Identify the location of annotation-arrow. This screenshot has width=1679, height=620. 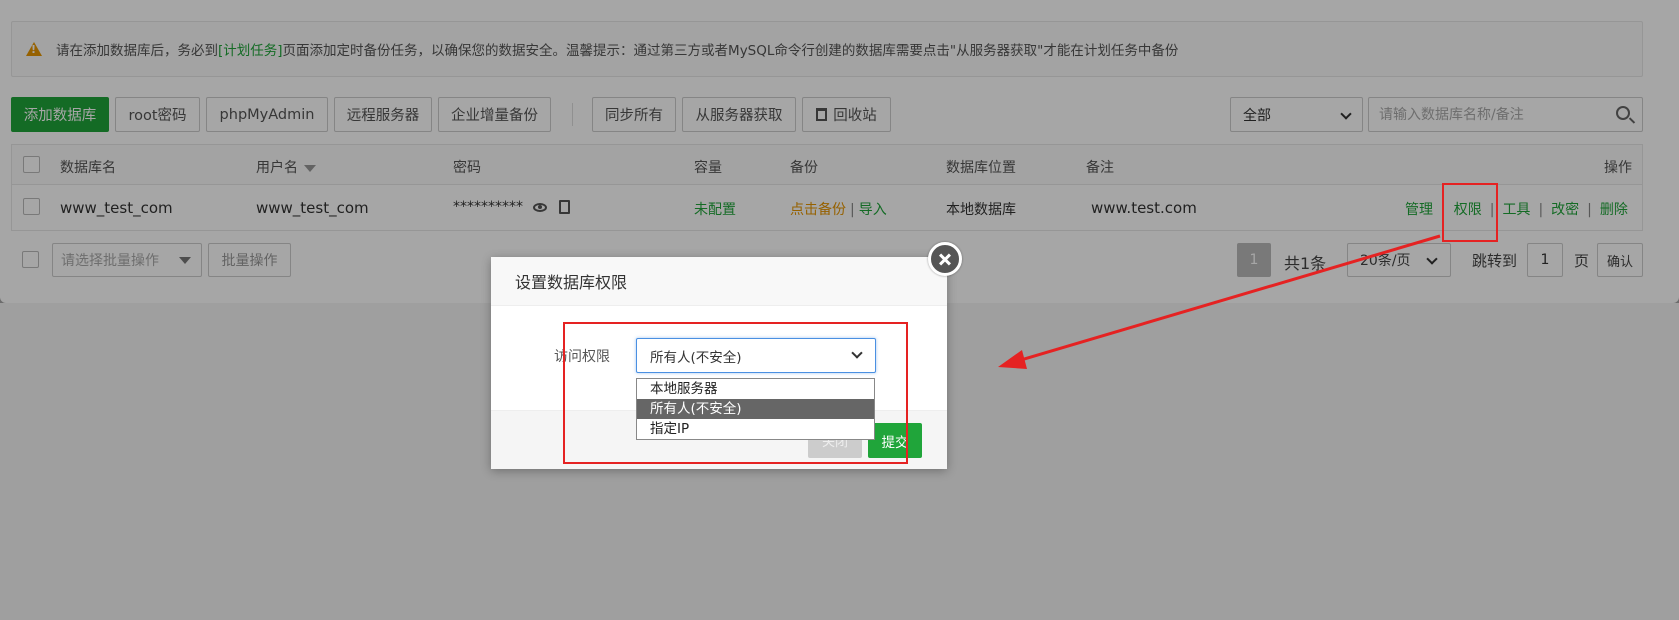
(1219, 301).